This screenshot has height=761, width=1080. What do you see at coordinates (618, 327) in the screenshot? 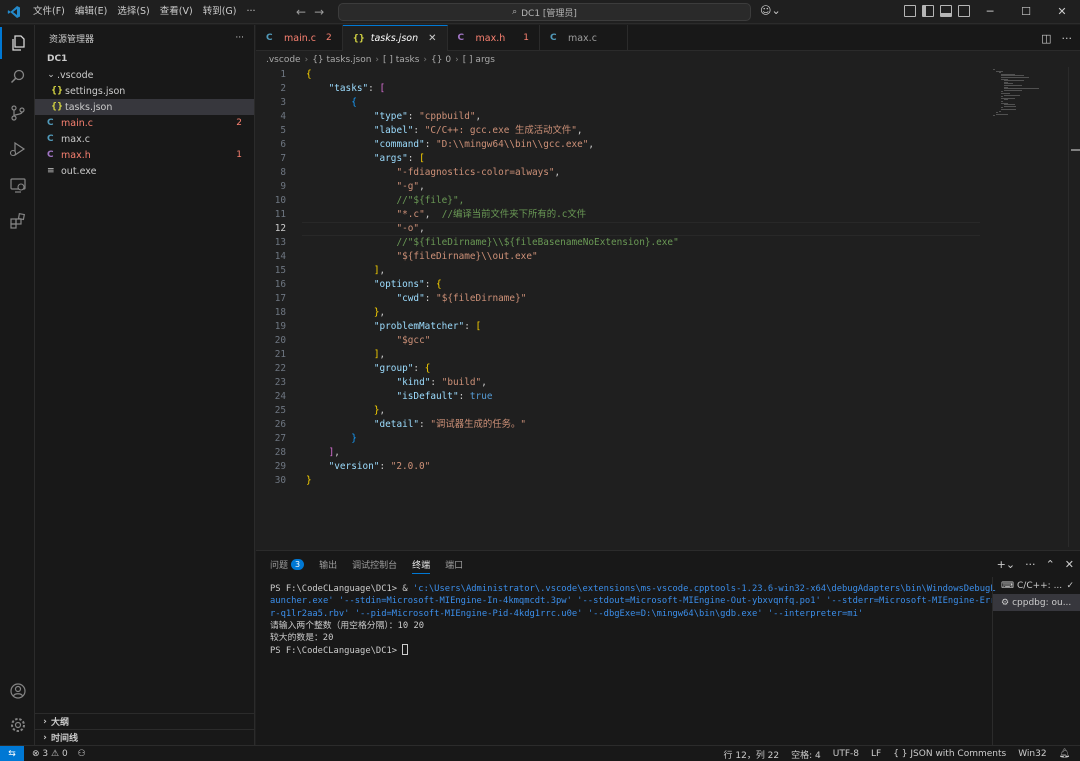
I see `code-line: 19 "problemMatcher": [` at bounding box center [618, 327].